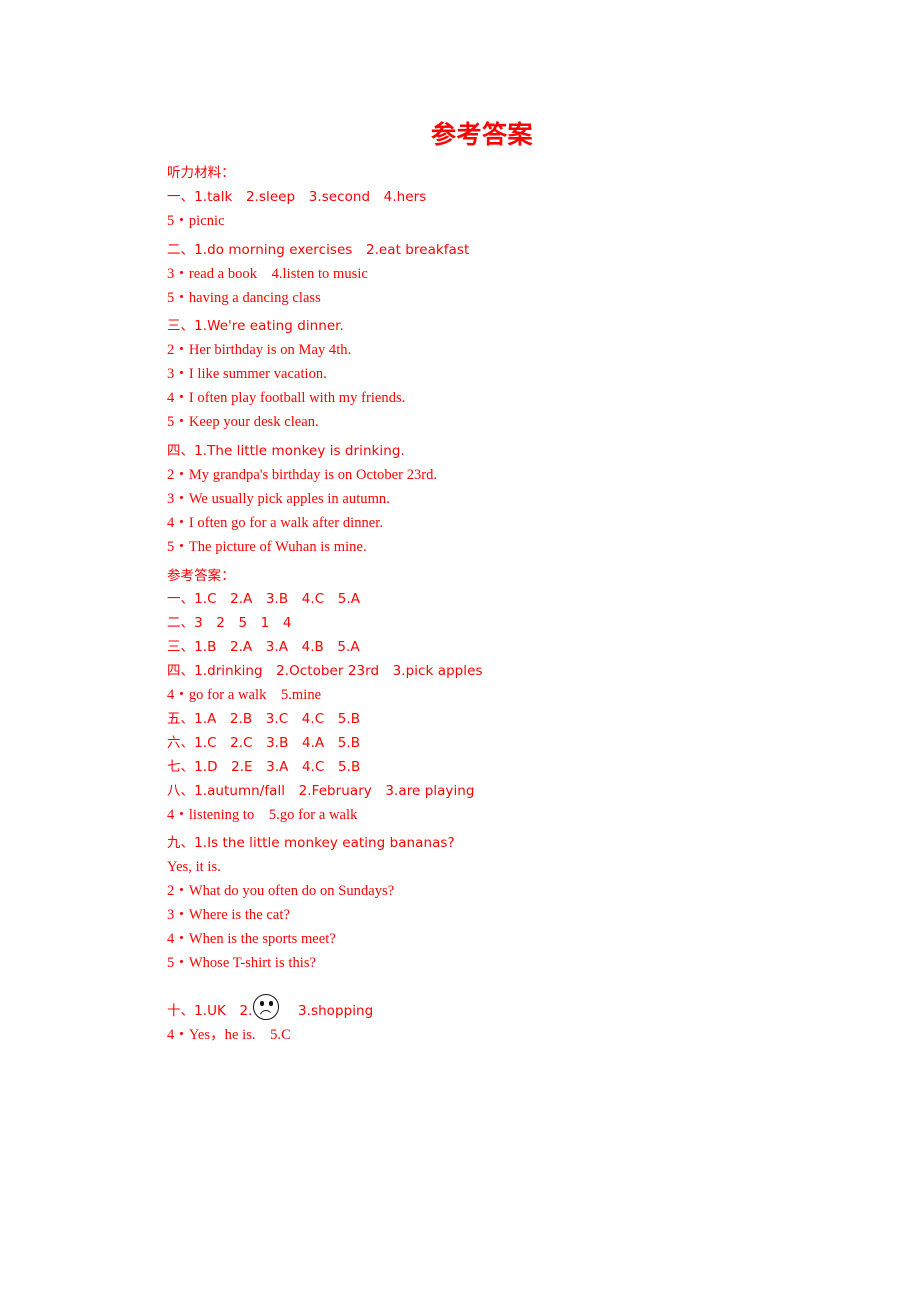 Image resolution: width=920 pixels, height=1302 pixels. What do you see at coordinates (318, 249) in the screenshot?
I see `listening-line-2-1: 二、1.do morning exercises 2.eat breakfast` at bounding box center [318, 249].